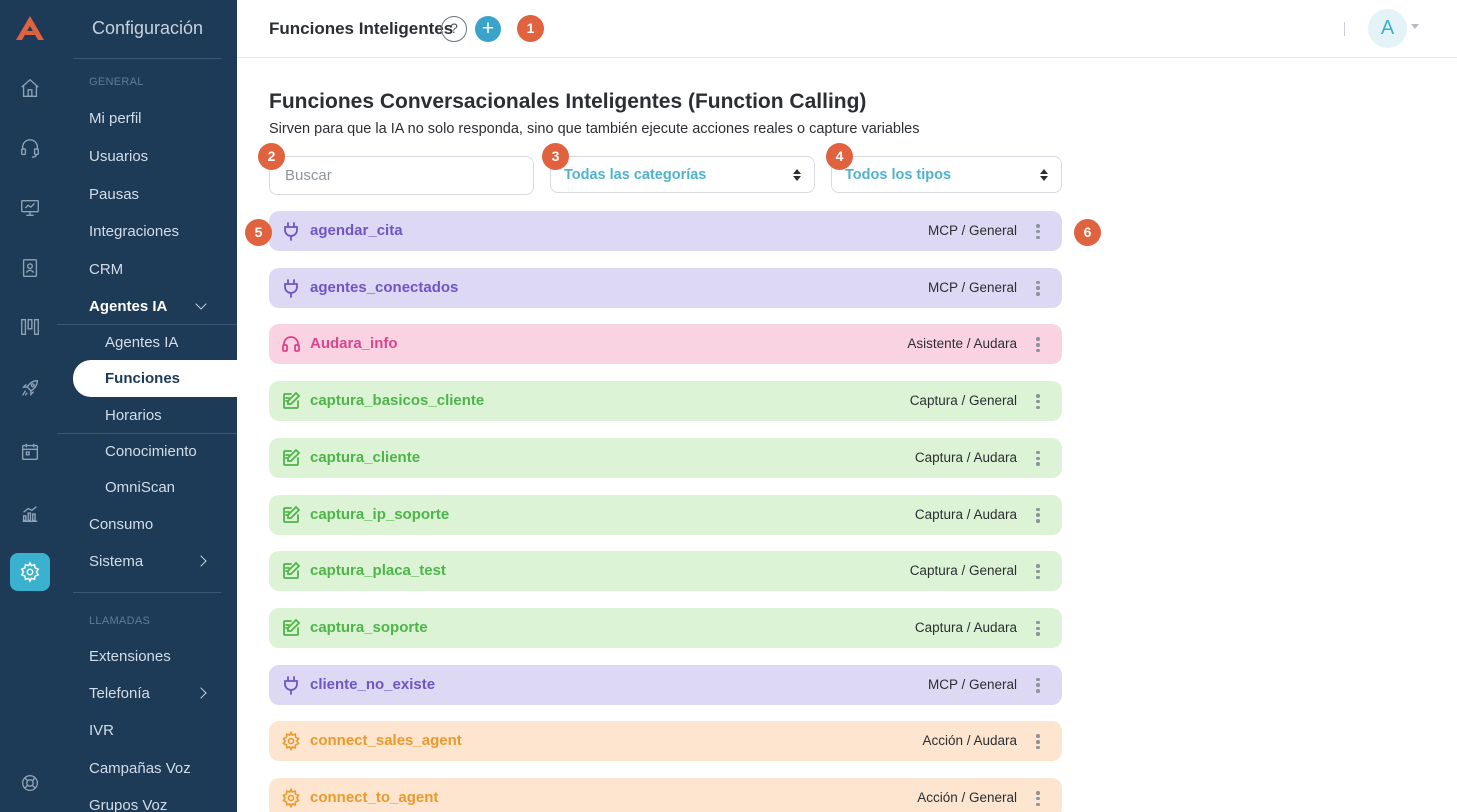 The image size is (1457, 812). What do you see at coordinates (397, 400) in the screenshot?
I see `function-name: captura_basicos_cliente` at bounding box center [397, 400].